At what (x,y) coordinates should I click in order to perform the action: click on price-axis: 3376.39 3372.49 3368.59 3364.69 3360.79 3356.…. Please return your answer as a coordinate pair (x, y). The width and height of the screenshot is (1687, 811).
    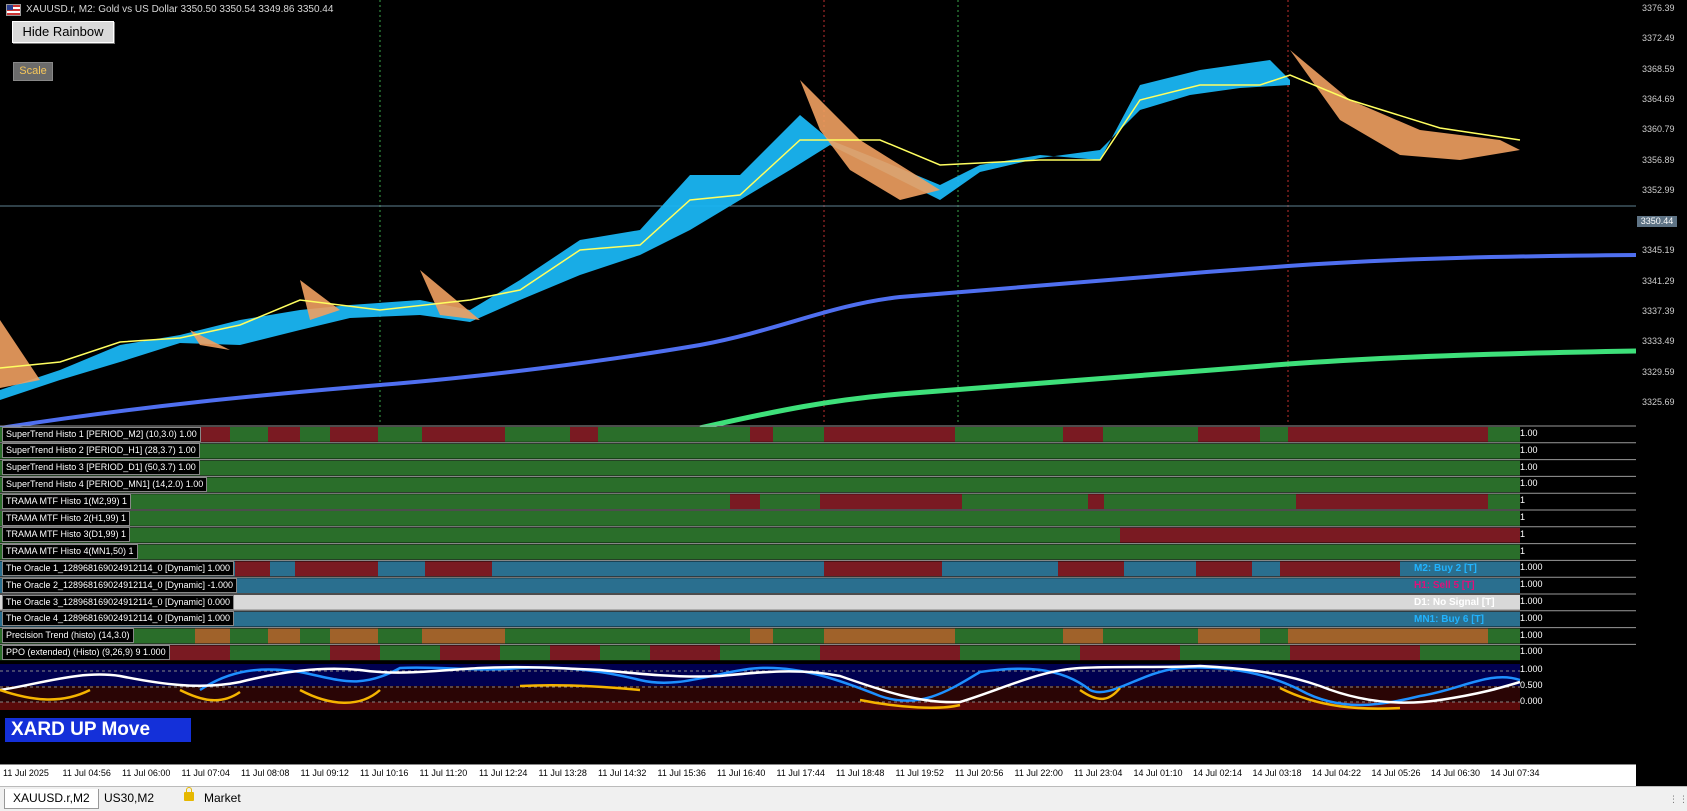
    Looking at the image, I should click on (1603, 393).